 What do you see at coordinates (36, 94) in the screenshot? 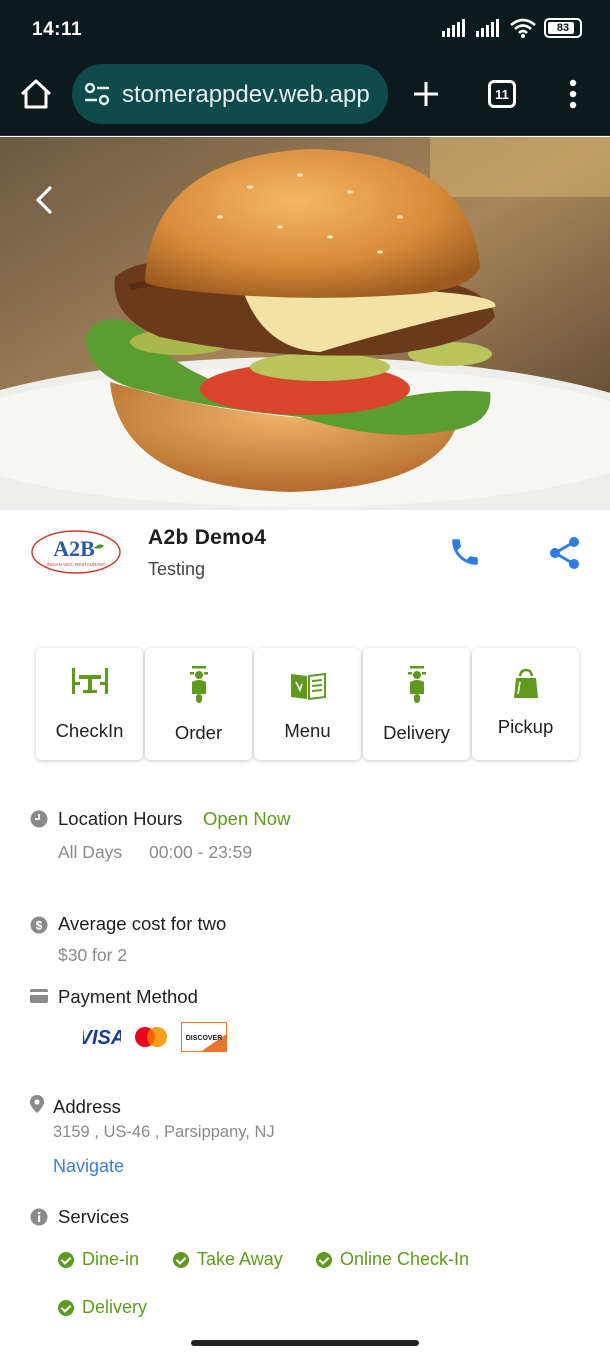
I see `home-icon` at bounding box center [36, 94].